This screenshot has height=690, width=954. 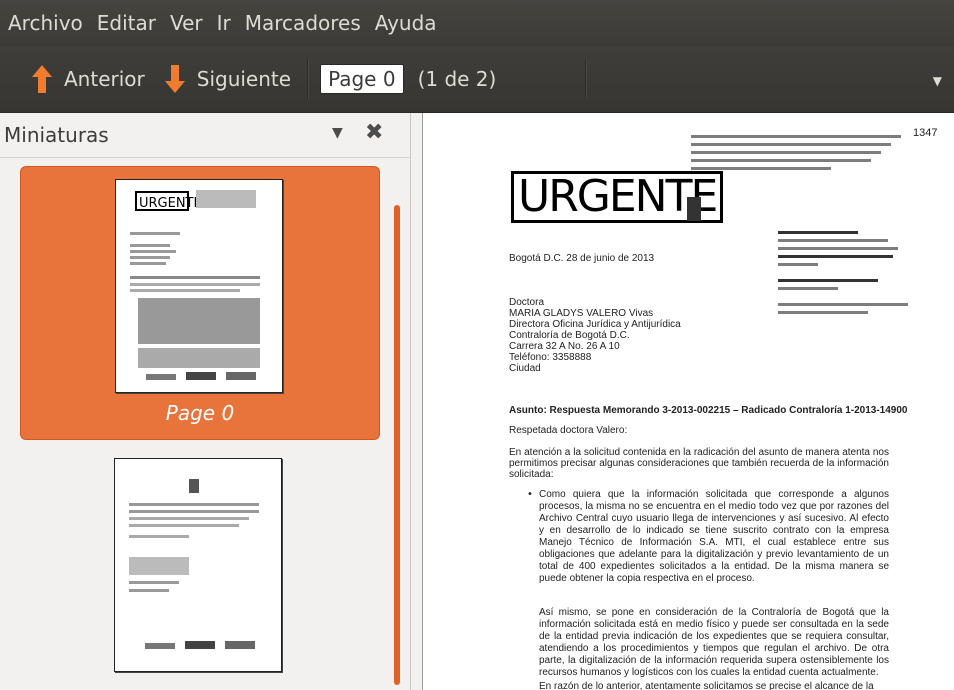 I want to click on address-line: Doctora, so click(x=527, y=302).